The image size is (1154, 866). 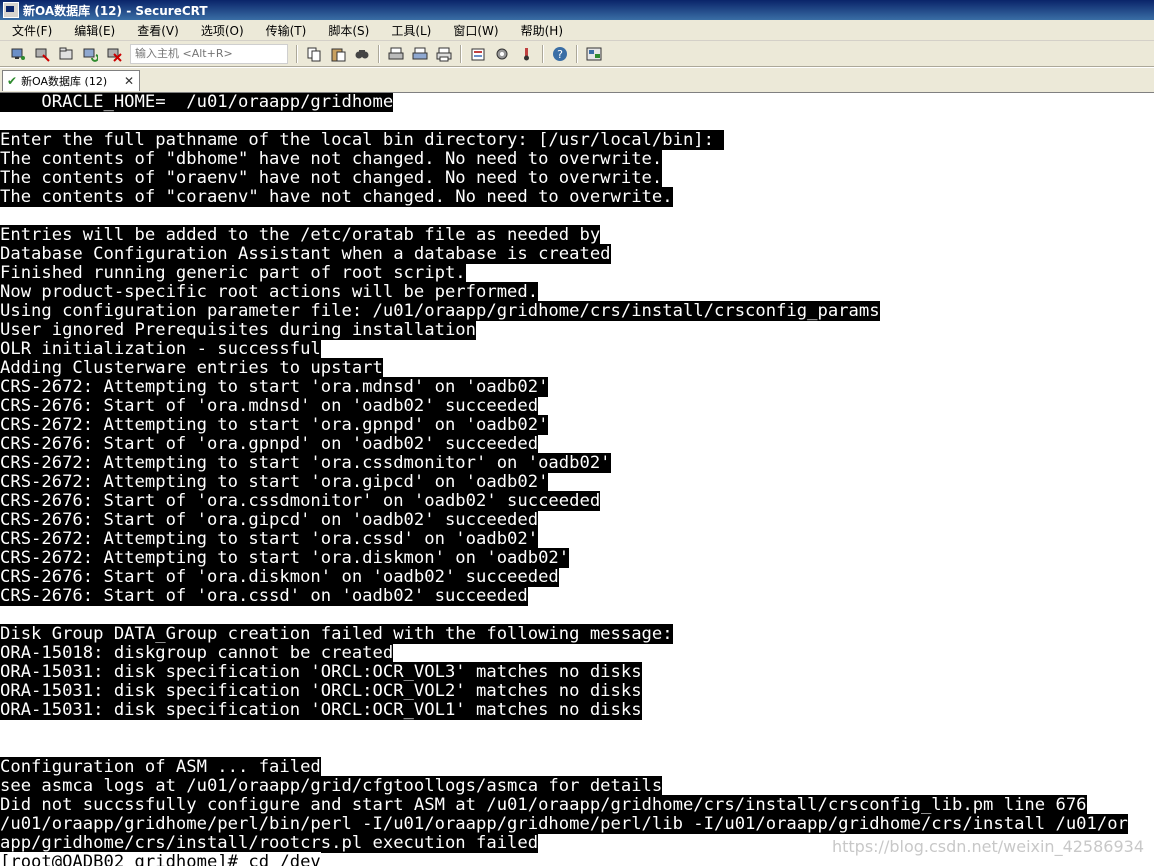 I want to click on terminal-line: Configuration of ASM ... failed, so click(x=160, y=767).